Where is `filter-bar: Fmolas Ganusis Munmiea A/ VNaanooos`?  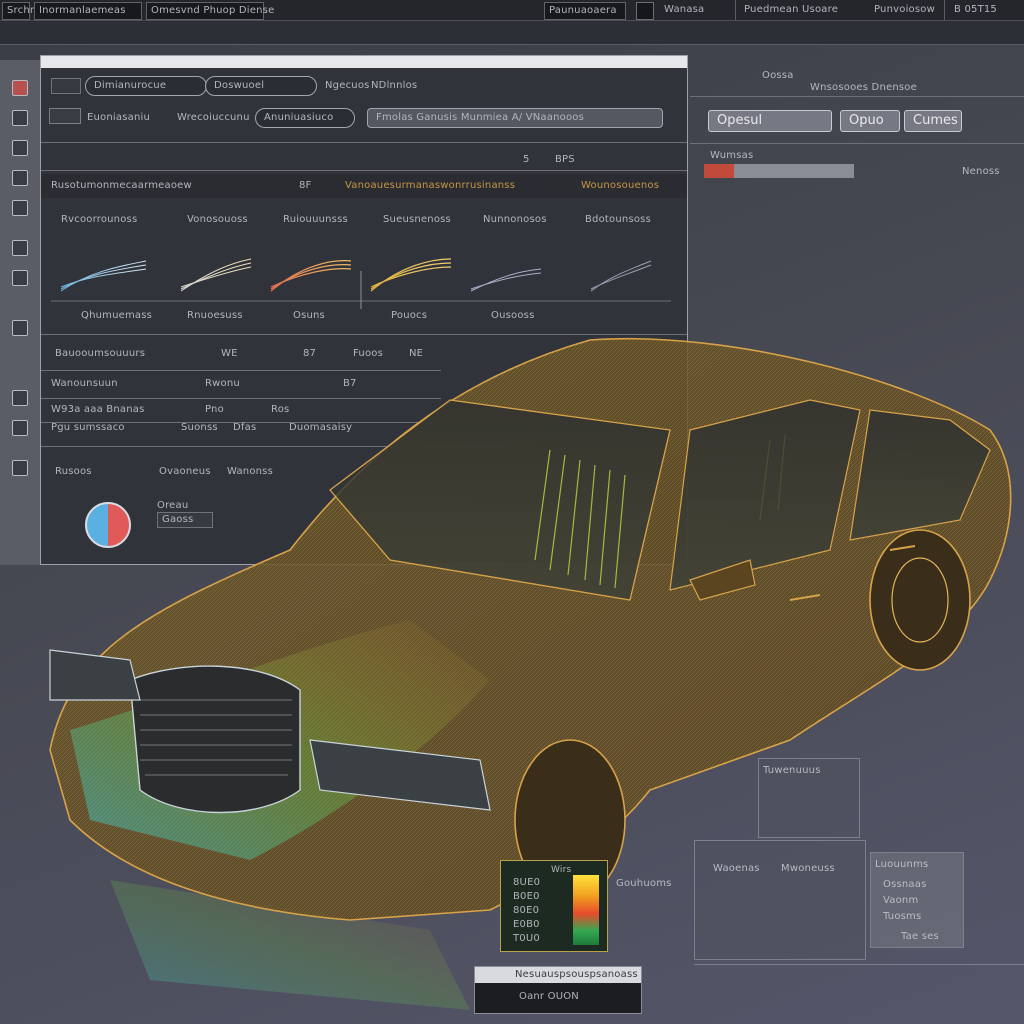
filter-bar: Fmolas Ganusis Munmiea A/ VNaanooos is located at coordinates (515, 118).